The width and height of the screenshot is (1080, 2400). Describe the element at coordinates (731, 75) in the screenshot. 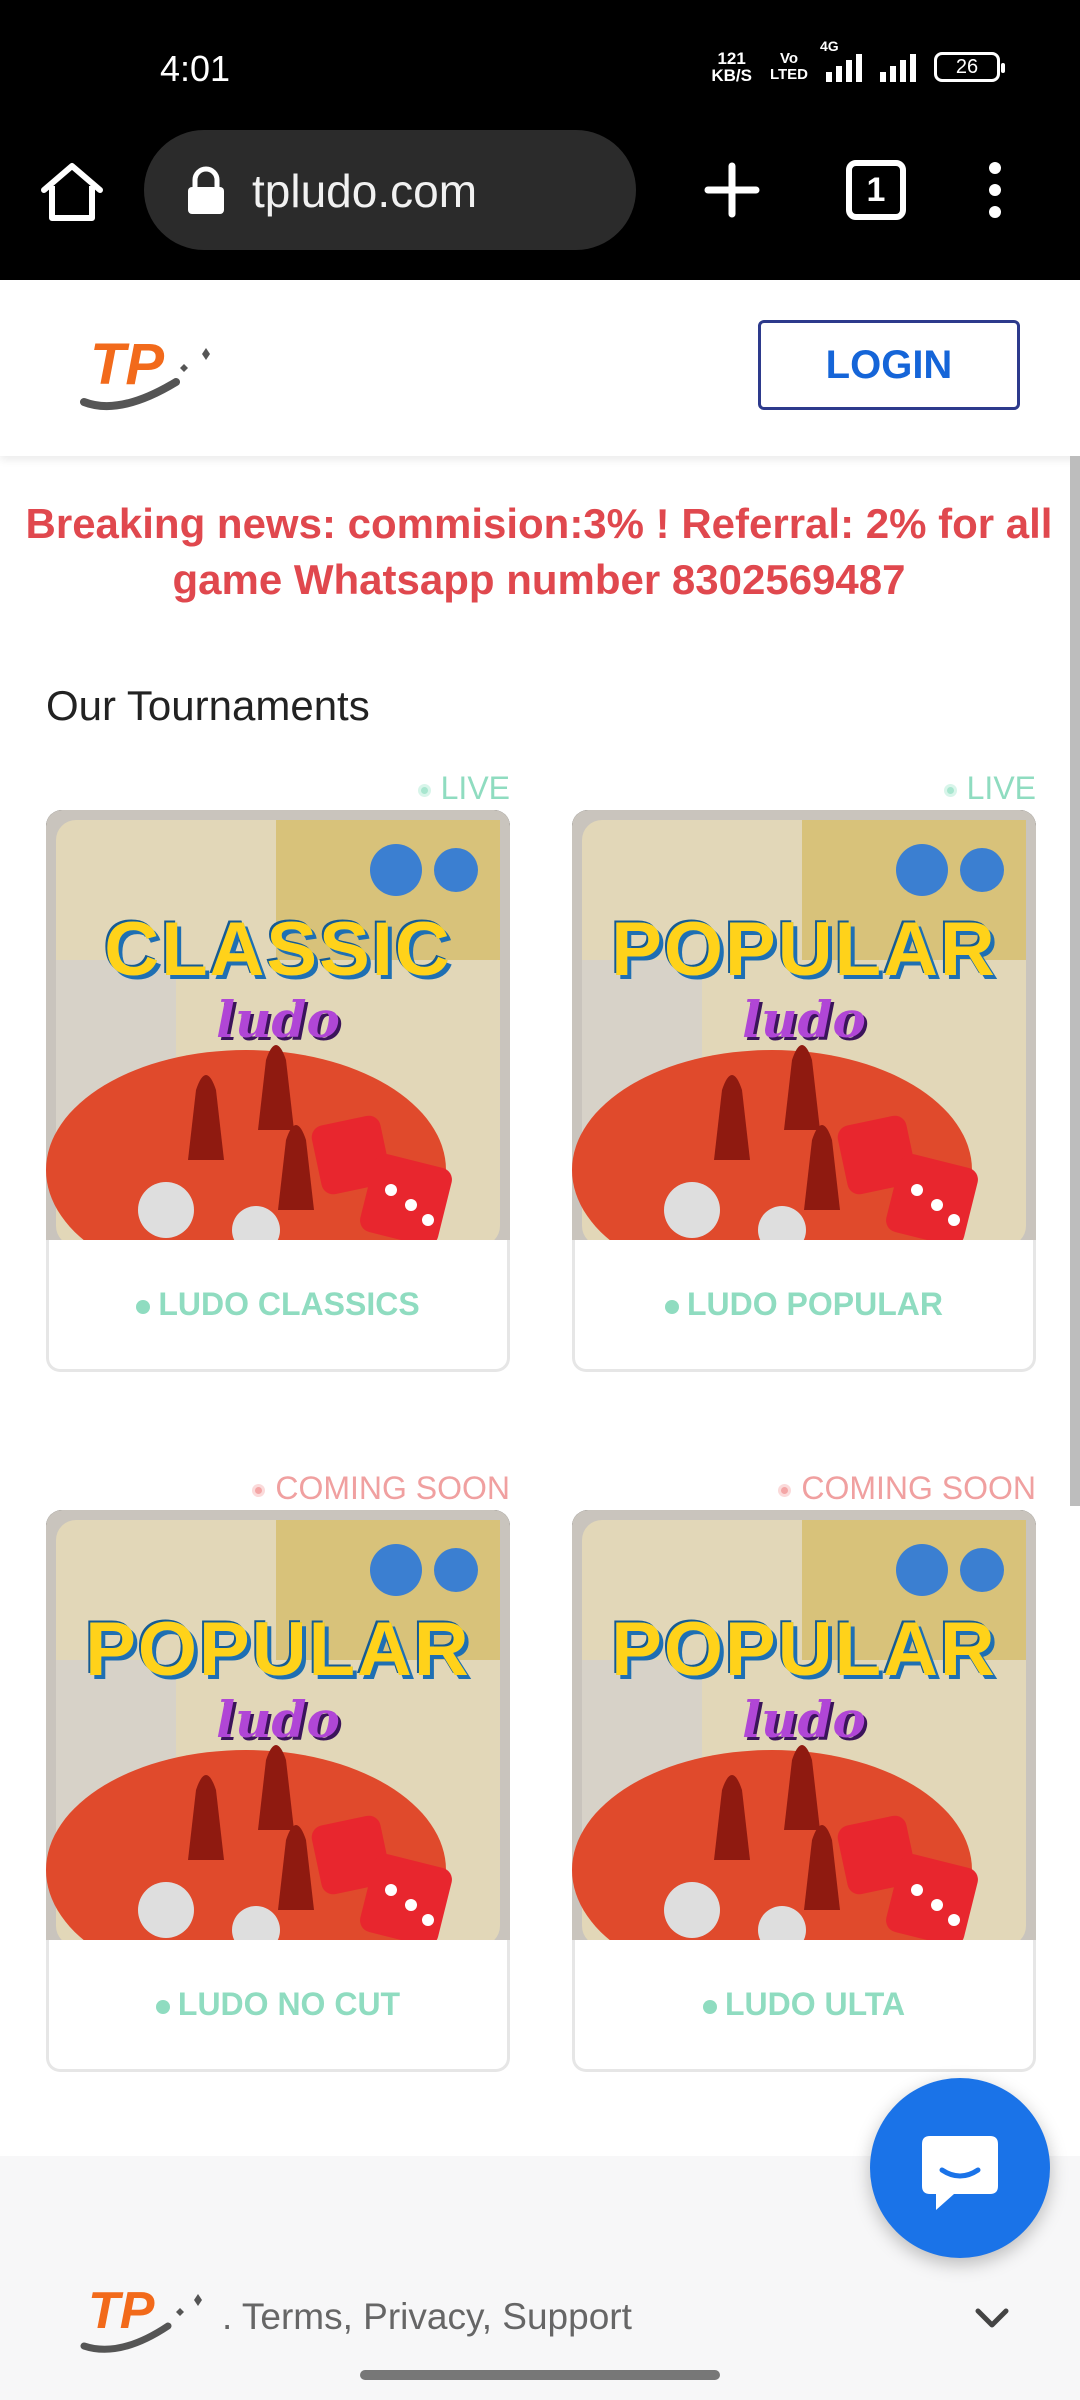

I see `net-speed-unit: KB/S` at that location.